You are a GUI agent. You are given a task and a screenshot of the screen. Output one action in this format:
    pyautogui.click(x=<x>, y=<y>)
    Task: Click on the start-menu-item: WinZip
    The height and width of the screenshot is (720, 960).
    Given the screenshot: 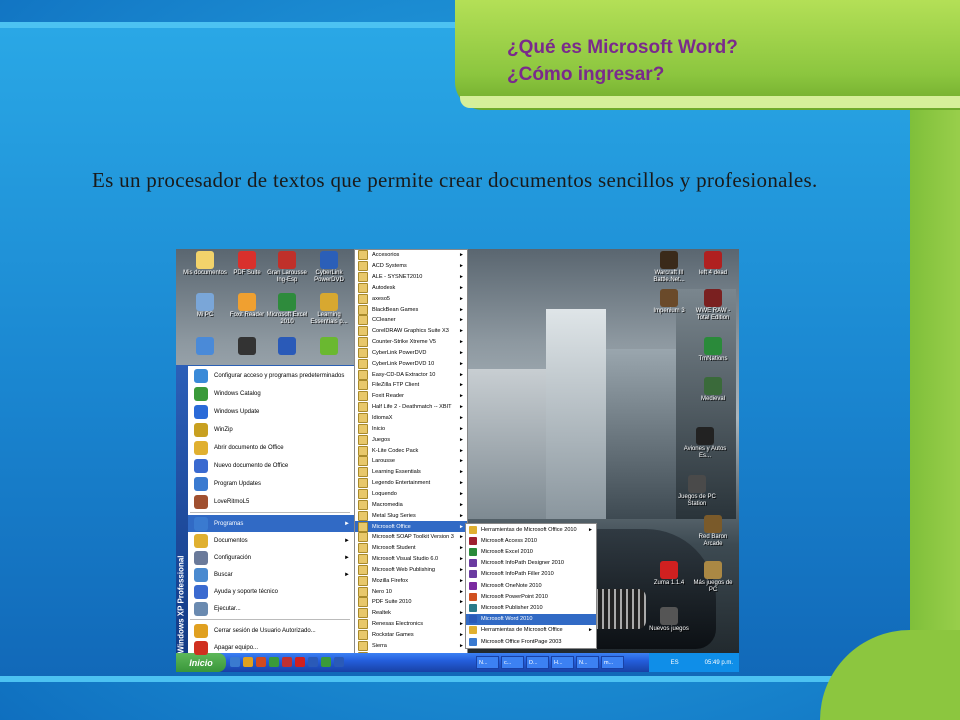 What is the action you would take?
    pyautogui.click(x=271, y=429)
    